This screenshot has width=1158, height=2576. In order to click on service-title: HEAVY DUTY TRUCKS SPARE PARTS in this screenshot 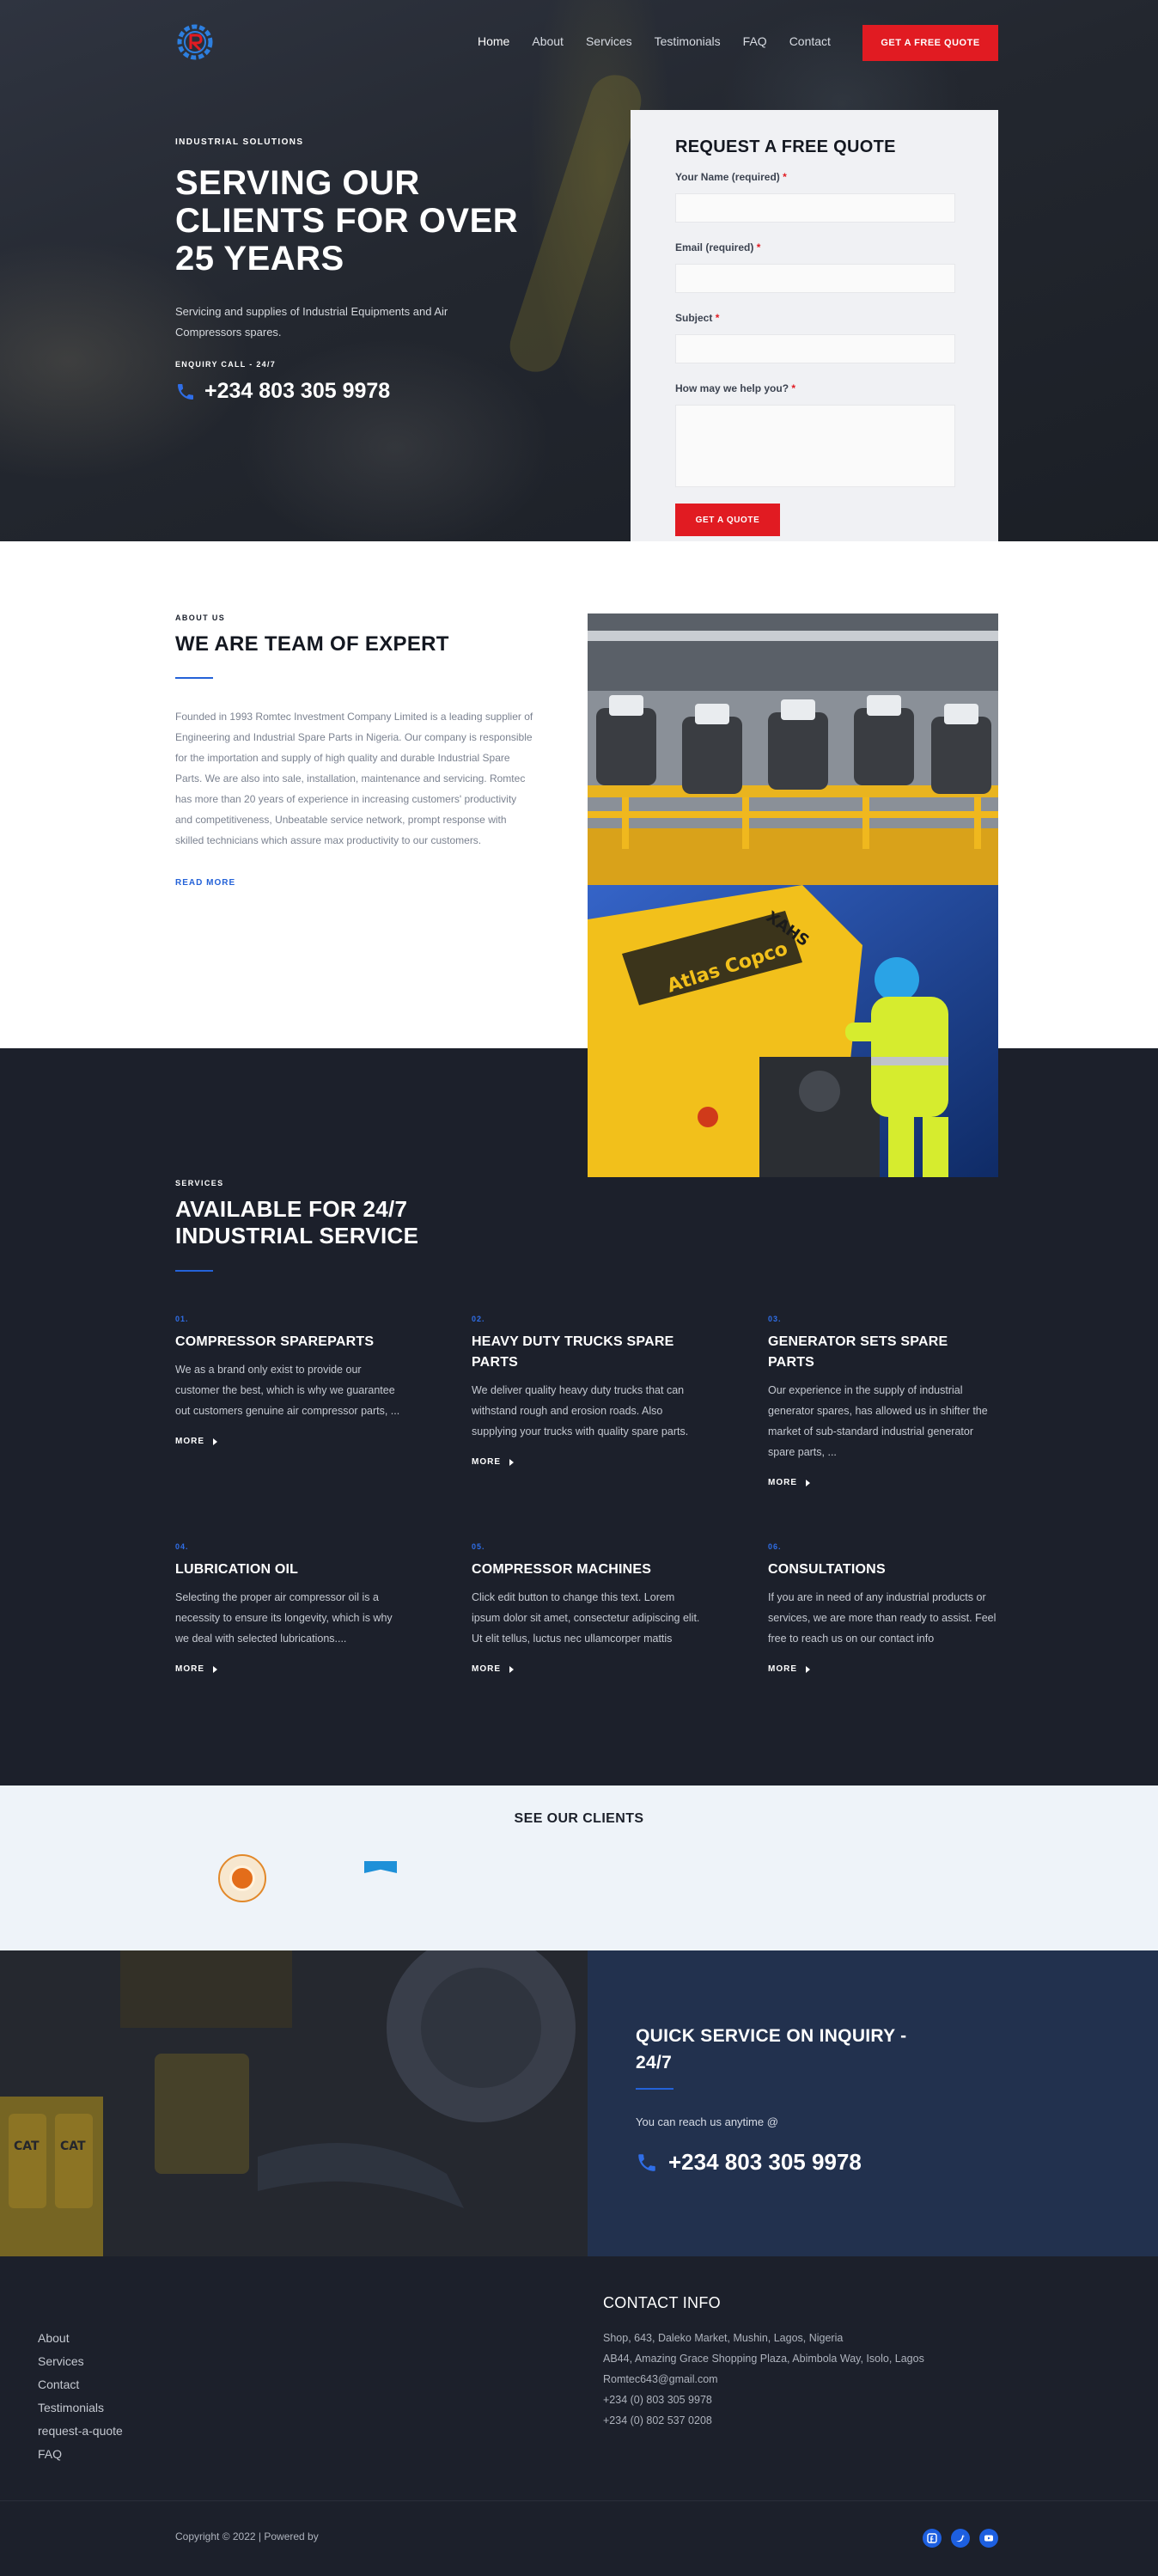, I will do `click(573, 1352)`.